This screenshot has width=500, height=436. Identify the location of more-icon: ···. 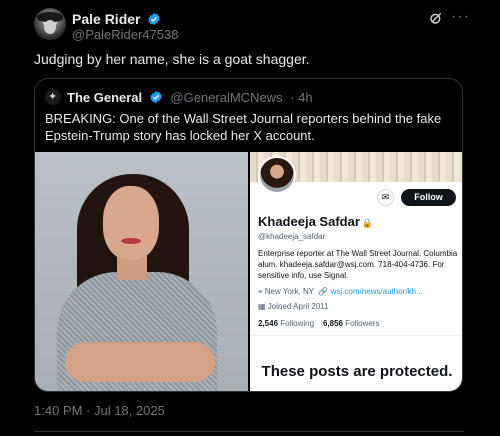
(460, 17).